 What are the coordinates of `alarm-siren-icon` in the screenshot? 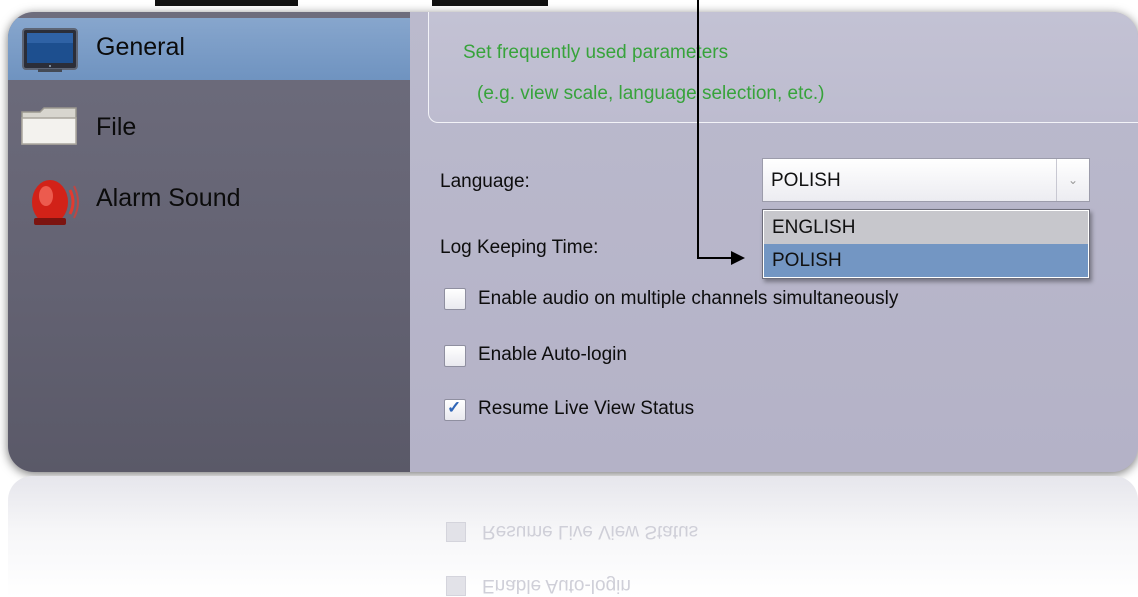 It's located at (53, 201).